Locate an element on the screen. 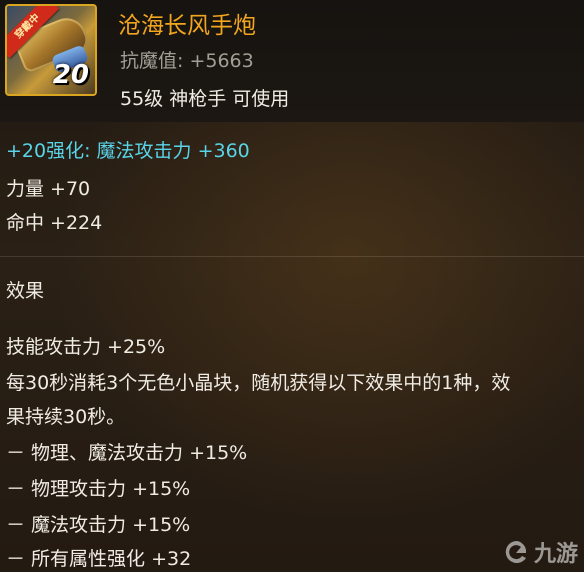  effect-line: － 所有属性强化 +32 is located at coordinates (99, 559).